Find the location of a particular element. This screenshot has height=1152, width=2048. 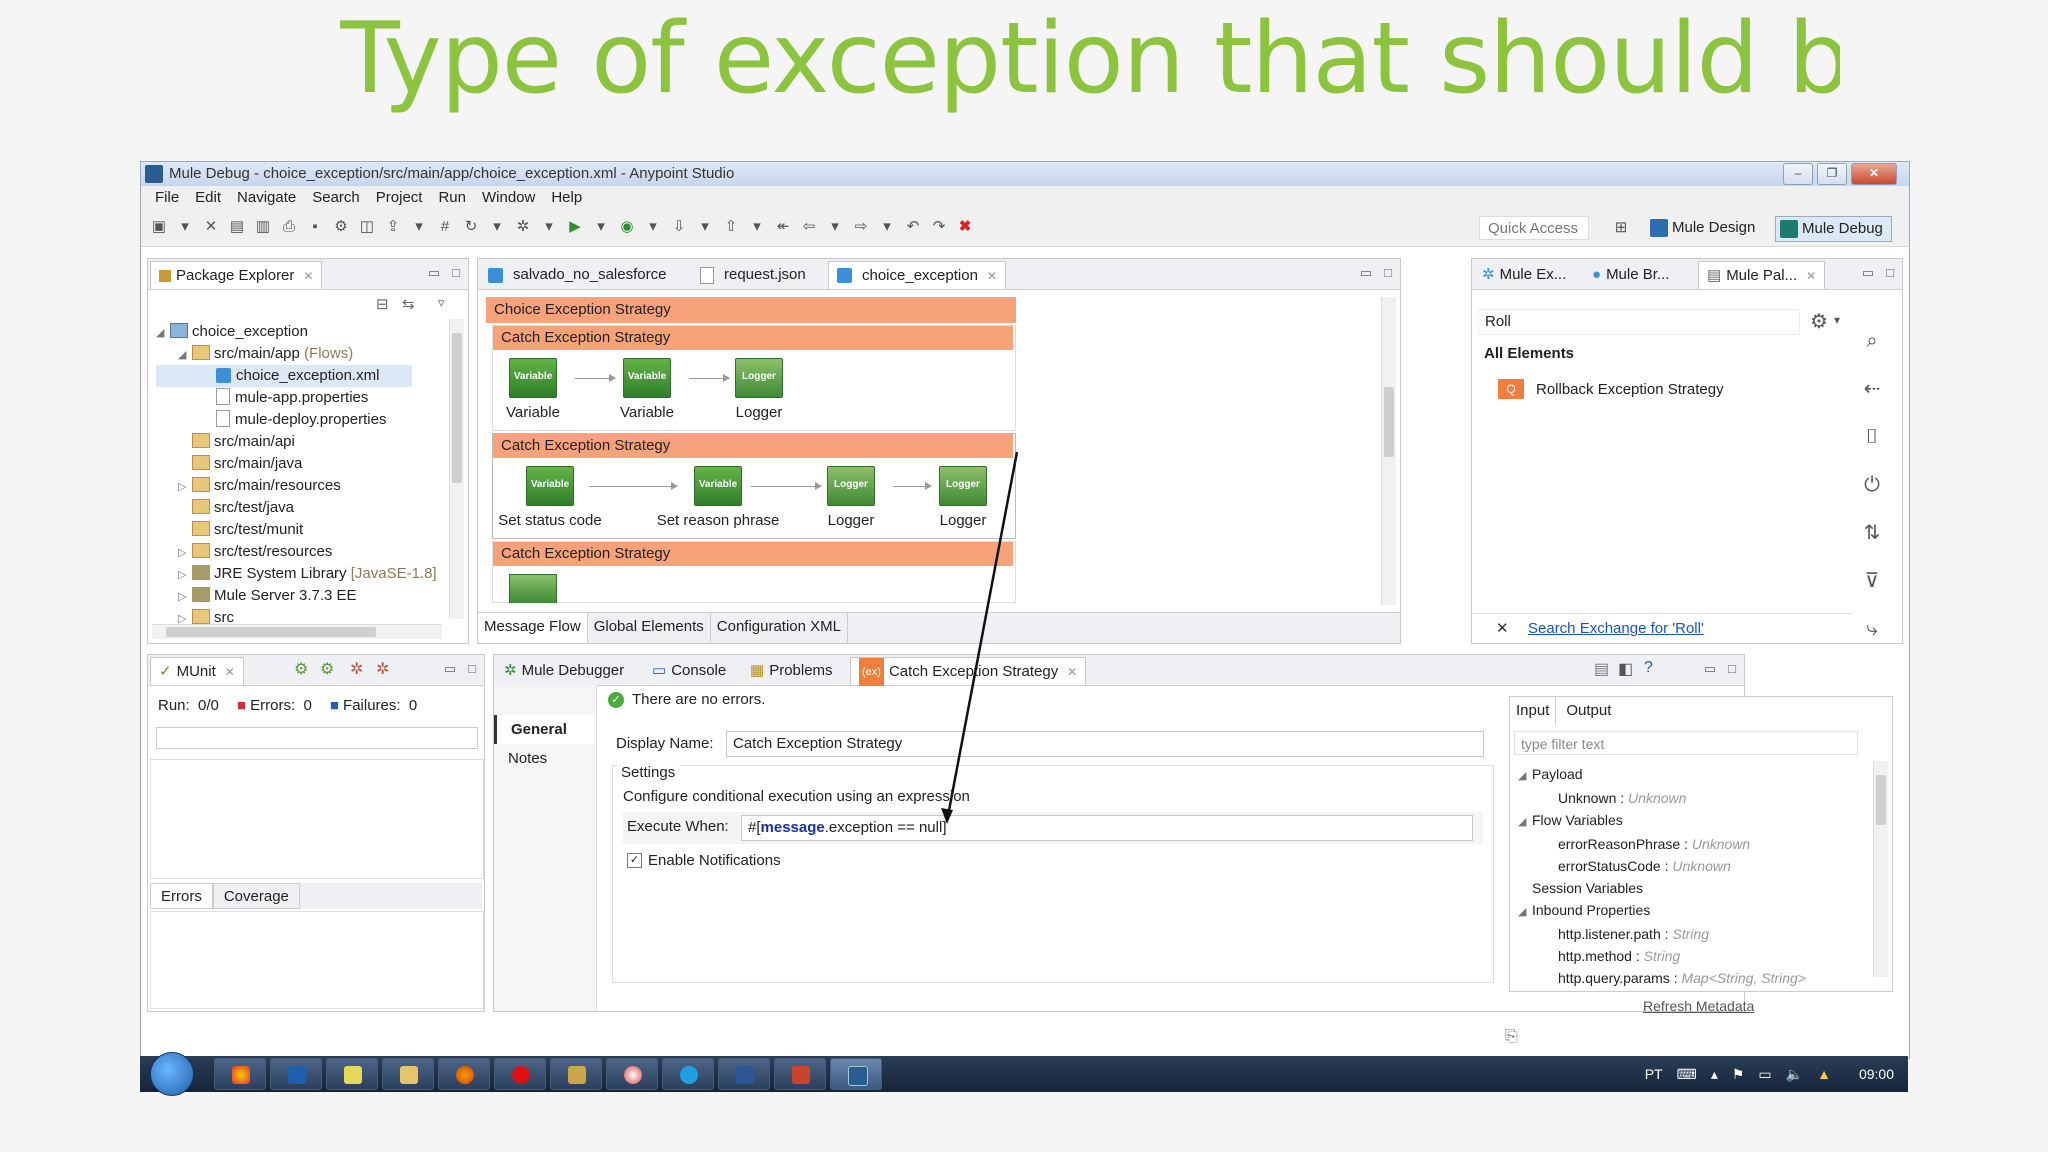

taskbar-app-files is located at coordinates (576, 1074).